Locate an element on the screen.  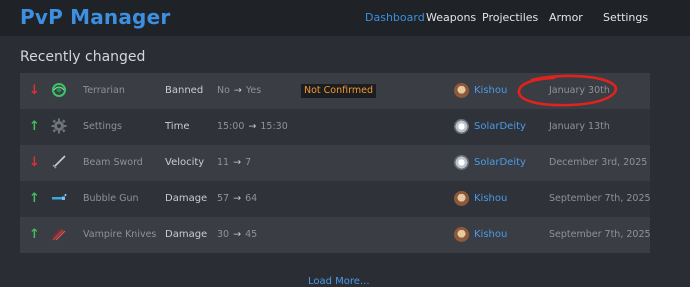
item-name: Bubble Gun is located at coordinates (111, 198).